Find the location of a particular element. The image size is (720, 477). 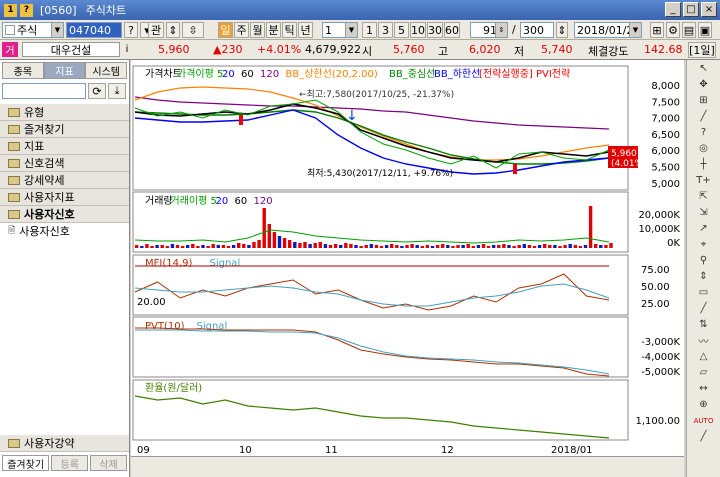

period-day-button: 일 is located at coordinates (225, 30).